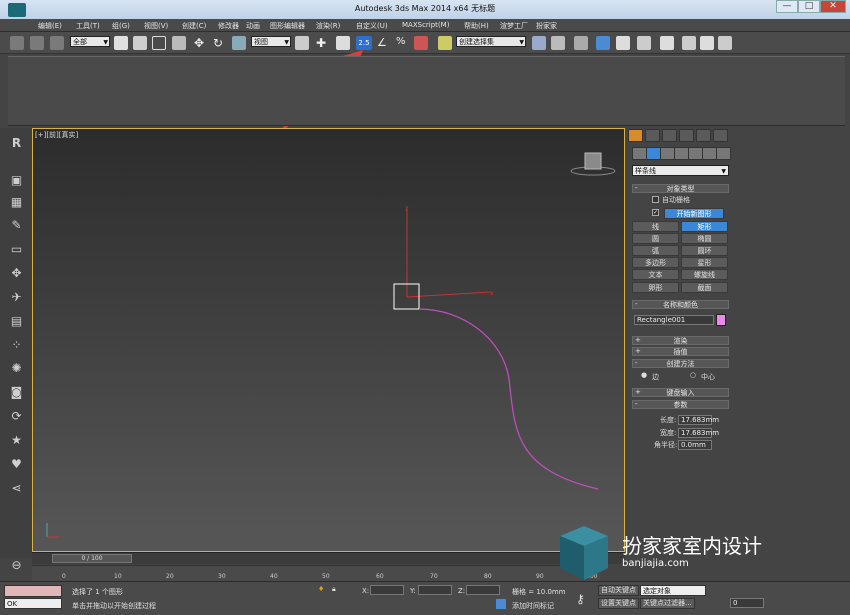 The image size is (850, 615). Describe the element at coordinates (655, 377) in the screenshot. I see `edge-radio-label: 边` at that location.